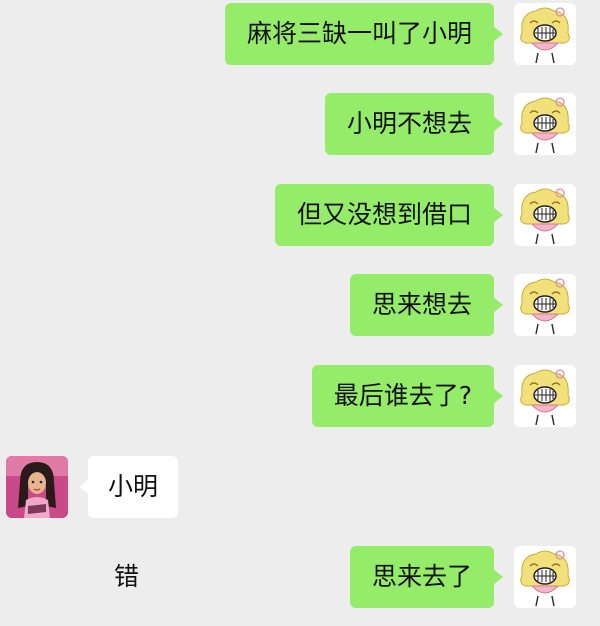 This screenshot has height=626, width=600. I want to click on sent-message-bubble: 最后谁去了?, so click(407, 396).